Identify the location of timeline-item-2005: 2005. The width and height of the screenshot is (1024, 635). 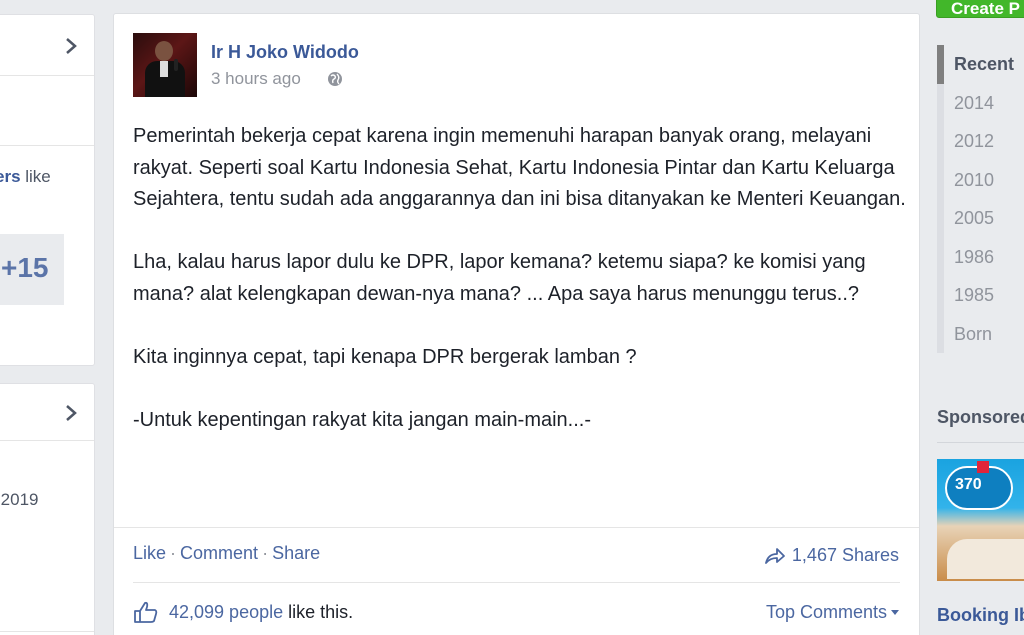
(980, 218).